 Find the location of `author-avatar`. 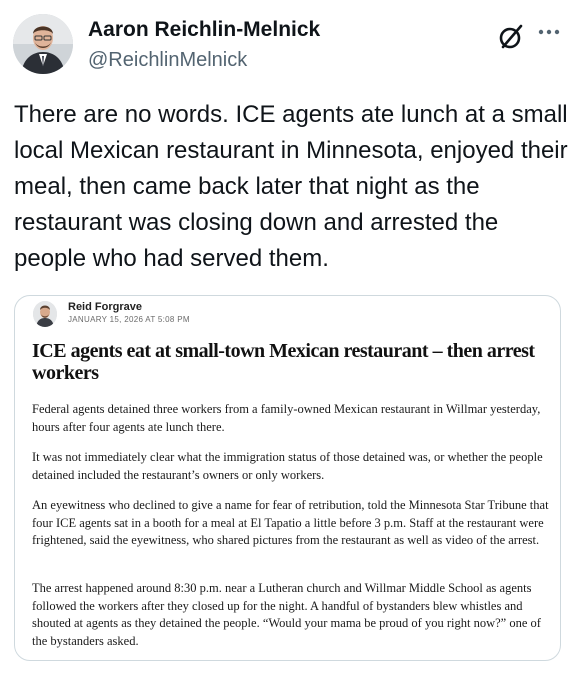

author-avatar is located at coordinates (43, 44).